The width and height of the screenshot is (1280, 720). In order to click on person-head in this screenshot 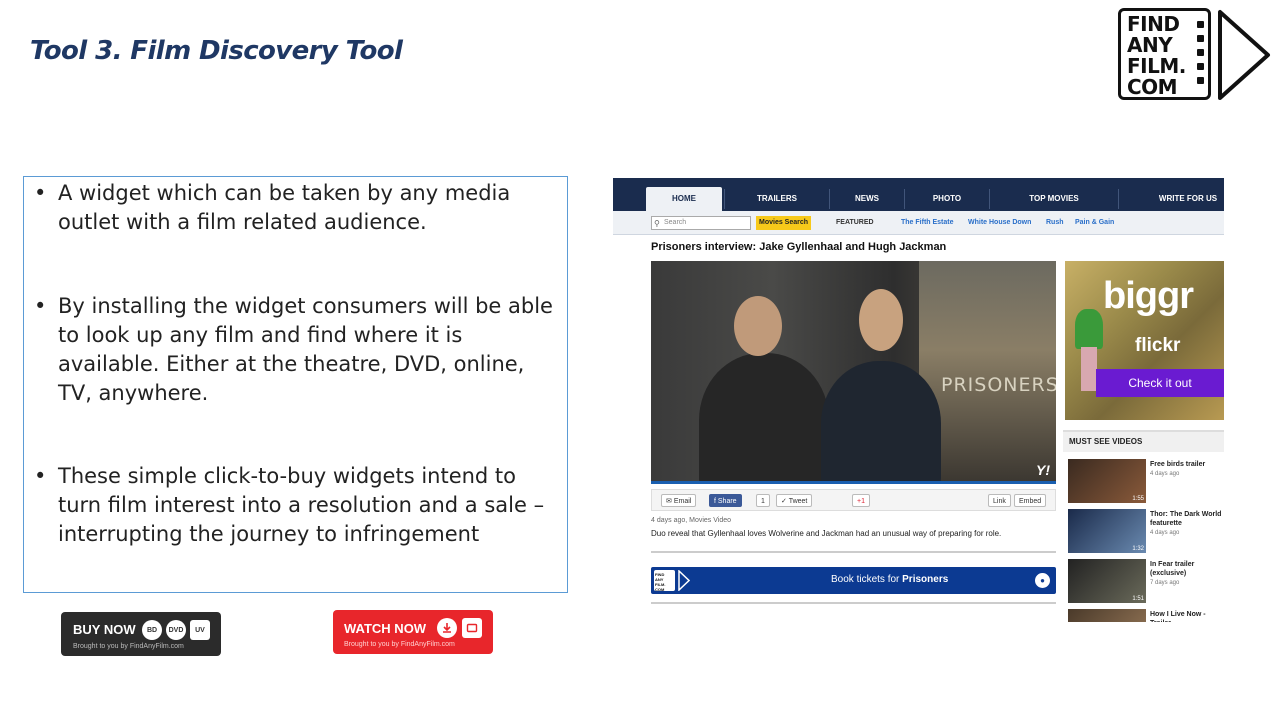, I will do `click(881, 320)`.